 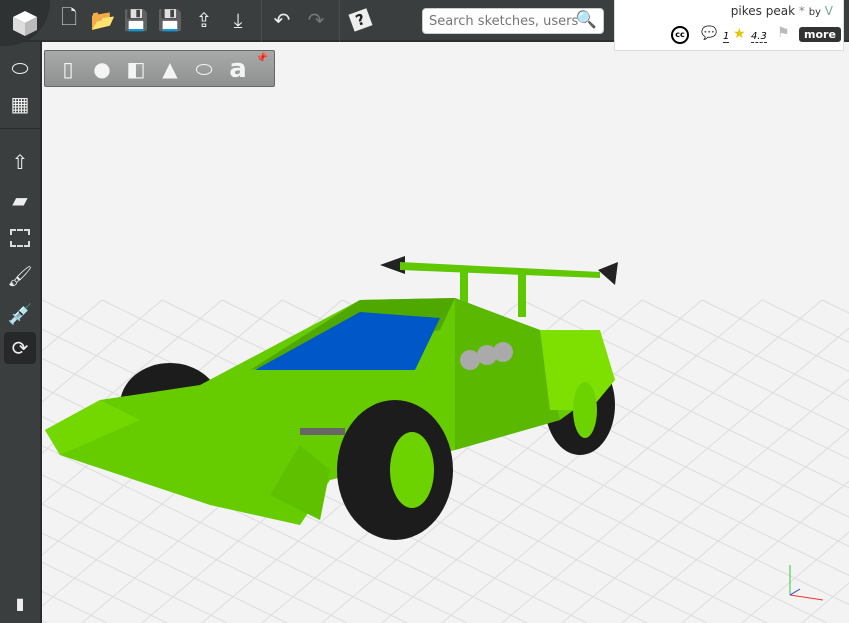 What do you see at coordinates (204, 20) in the screenshot?
I see `upload-icon: ⇪` at bounding box center [204, 20].